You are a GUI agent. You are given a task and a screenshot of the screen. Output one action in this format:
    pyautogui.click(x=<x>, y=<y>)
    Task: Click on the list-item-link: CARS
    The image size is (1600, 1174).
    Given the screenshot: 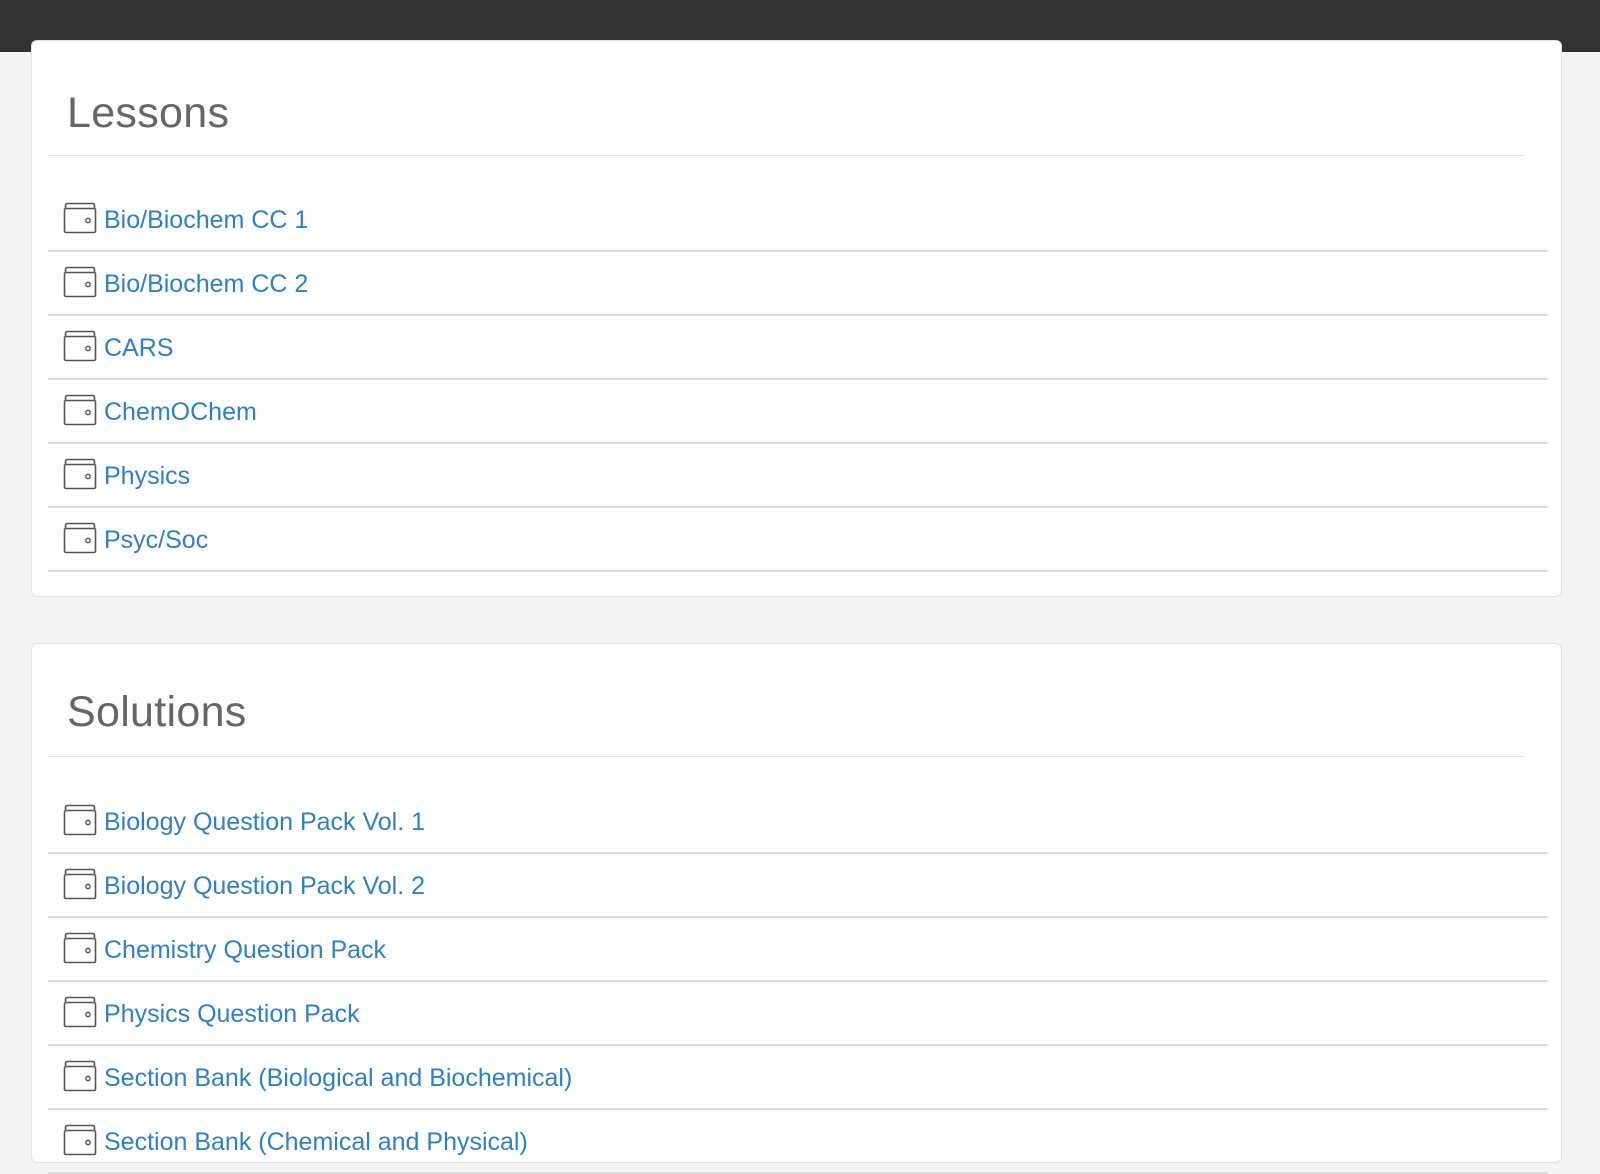 What is the action you would take?
    pyautogui.click(x=798, y=347)
    